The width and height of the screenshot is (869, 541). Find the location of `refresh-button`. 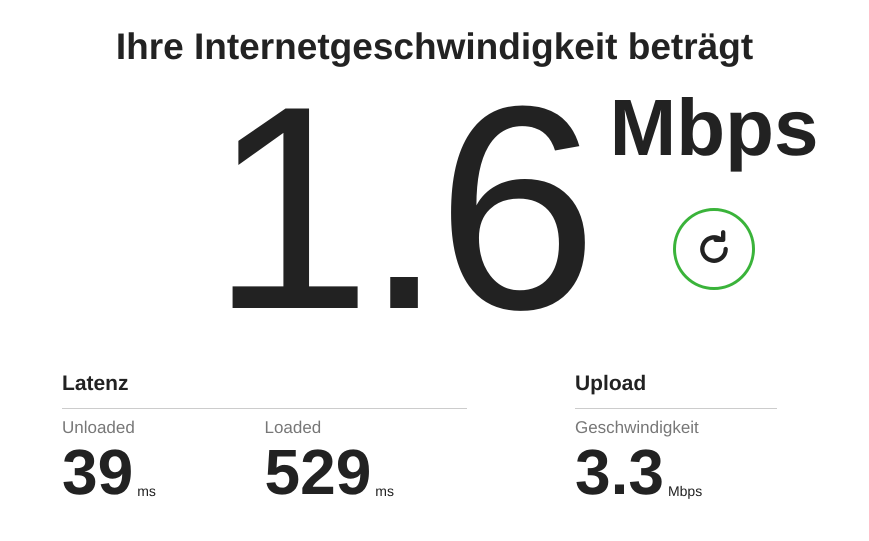

refresh-button is located at coordinates (714, 249).